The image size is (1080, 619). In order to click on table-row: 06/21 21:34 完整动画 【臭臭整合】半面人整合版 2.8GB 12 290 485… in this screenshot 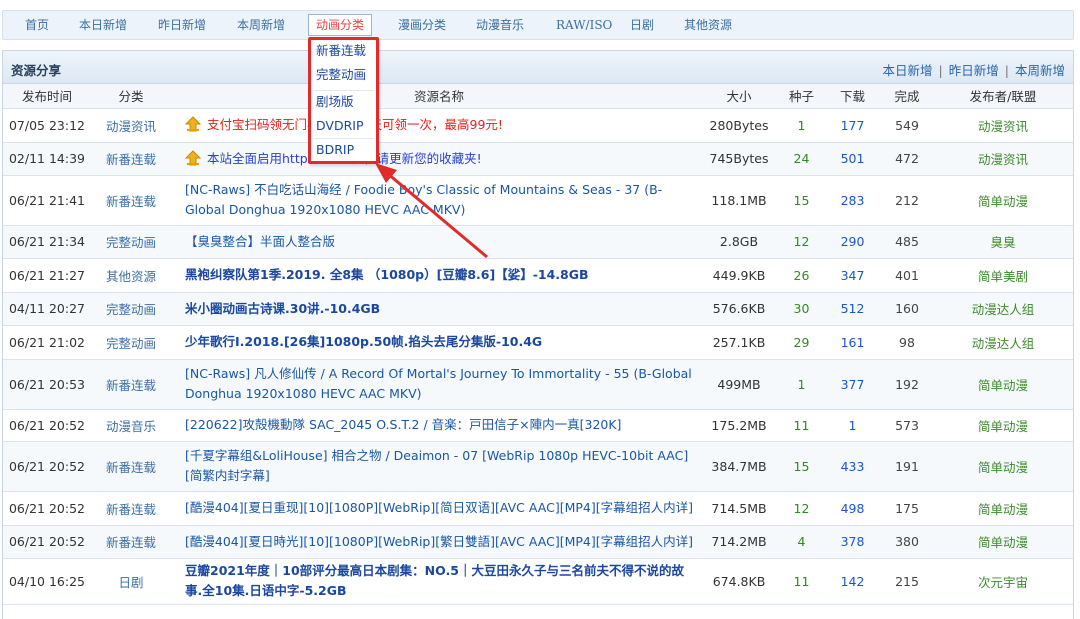, I will do `click(538, 242)`.